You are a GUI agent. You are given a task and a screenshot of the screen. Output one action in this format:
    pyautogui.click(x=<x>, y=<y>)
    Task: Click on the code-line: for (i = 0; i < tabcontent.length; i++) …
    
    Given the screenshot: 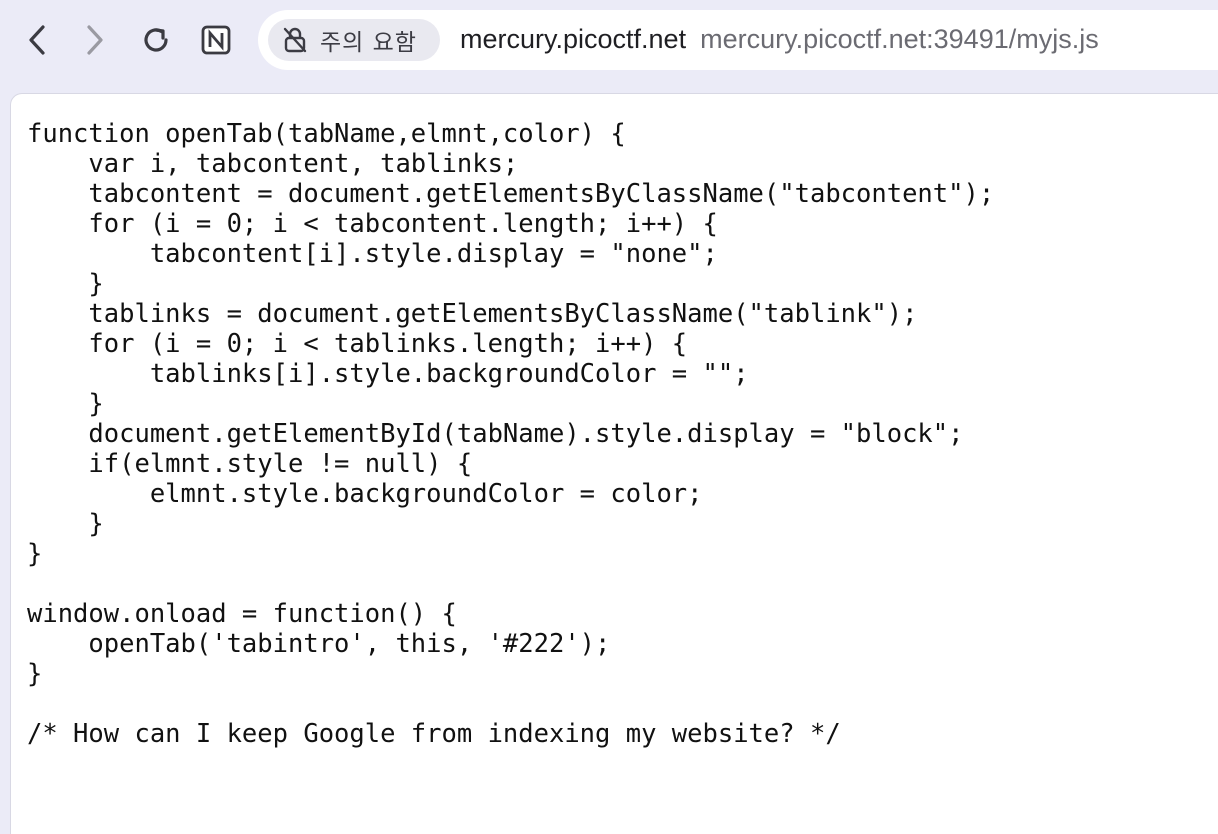 What is the action you would take?
    pyautogui.click(x=372, y=224)
    